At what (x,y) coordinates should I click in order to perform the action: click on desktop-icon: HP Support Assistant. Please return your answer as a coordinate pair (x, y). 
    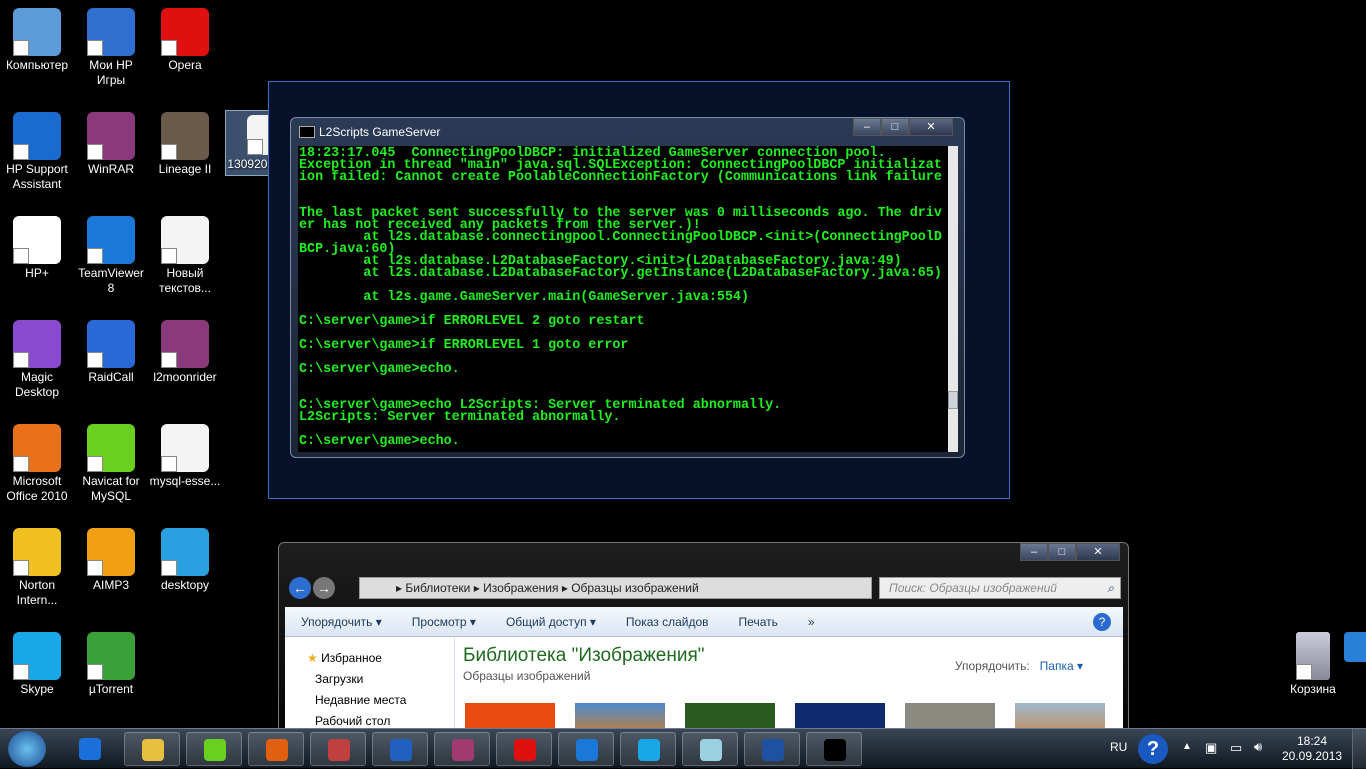
    Looking at the image, I should click on (37, 152).